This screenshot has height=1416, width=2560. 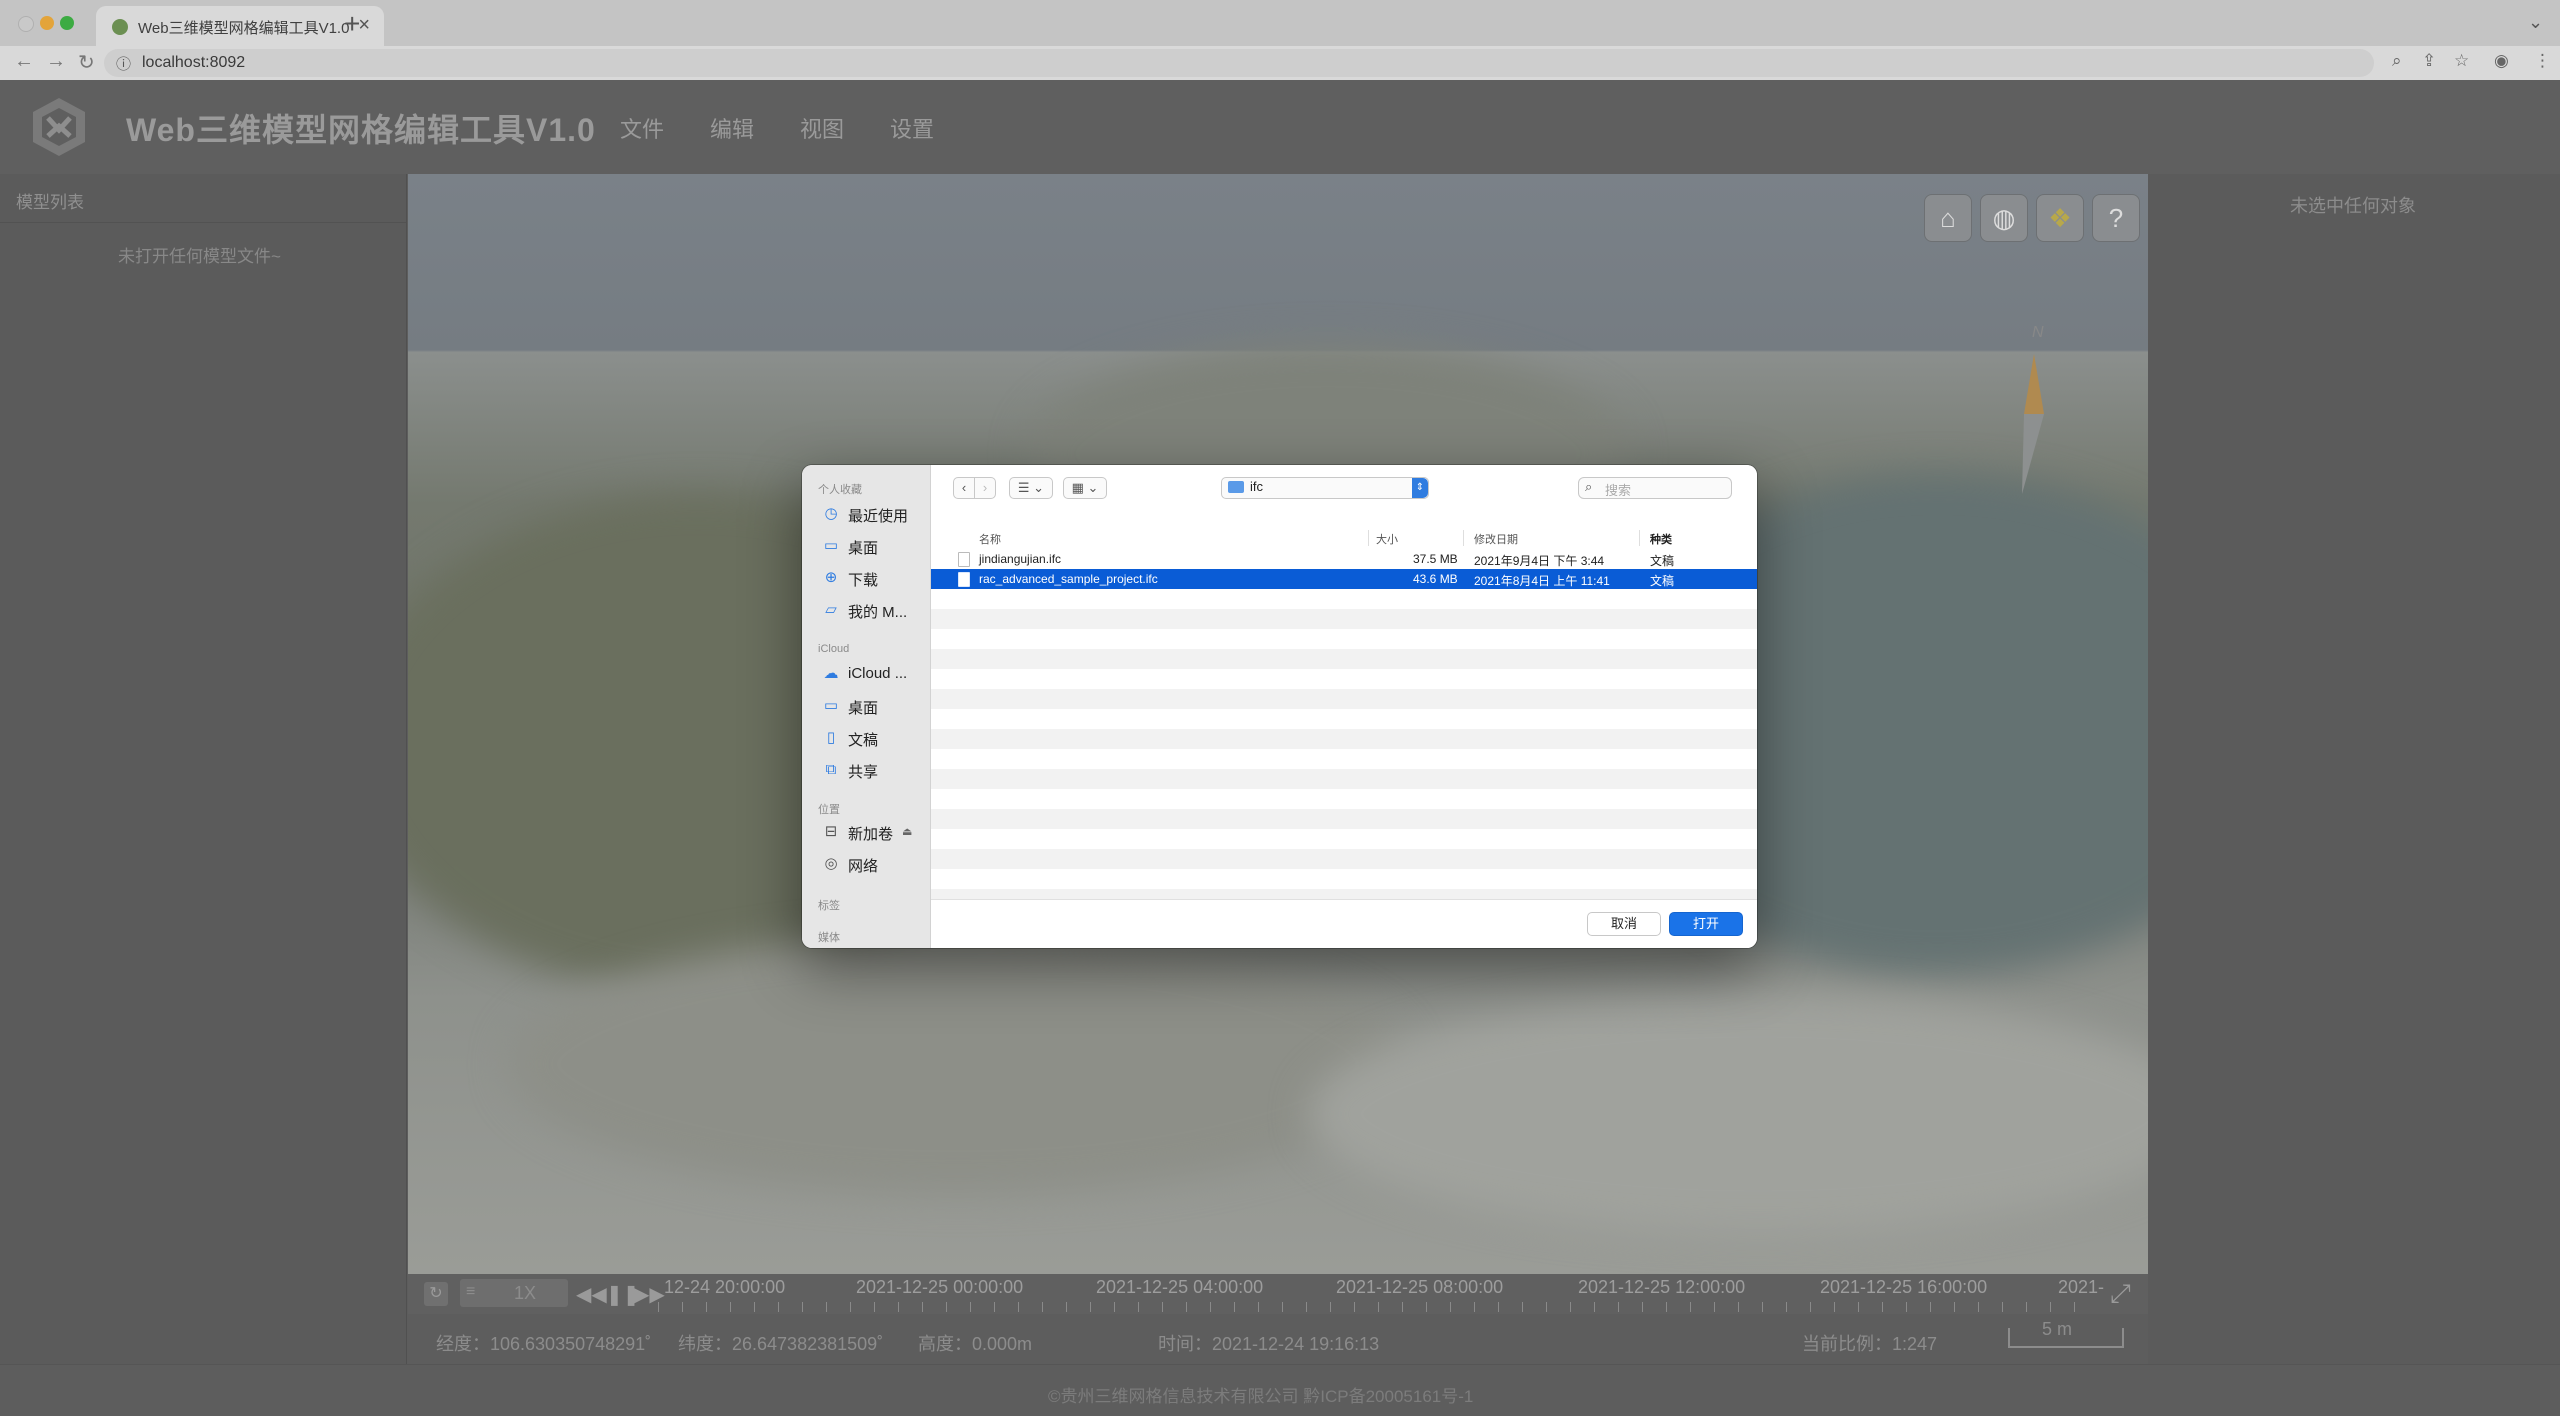 I want to click on compass-north-label: N, so click(x=2038, y=332).